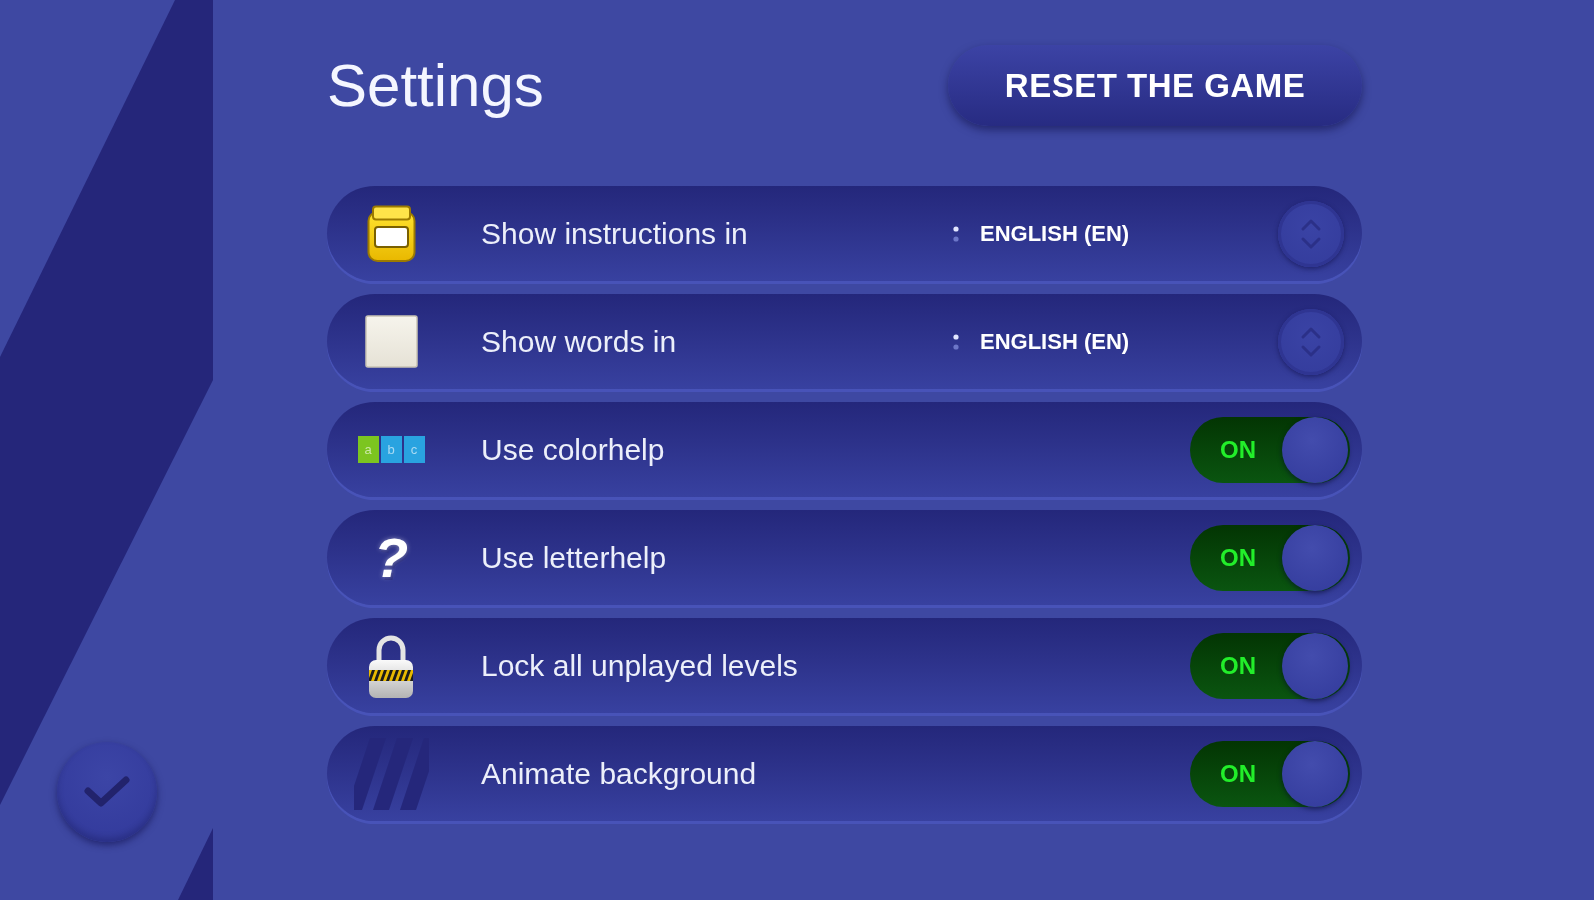 The image size is (1594, 900). Describe the element at coordinates (195, 864) in the screenshot. I see `background-stripe` at that location.